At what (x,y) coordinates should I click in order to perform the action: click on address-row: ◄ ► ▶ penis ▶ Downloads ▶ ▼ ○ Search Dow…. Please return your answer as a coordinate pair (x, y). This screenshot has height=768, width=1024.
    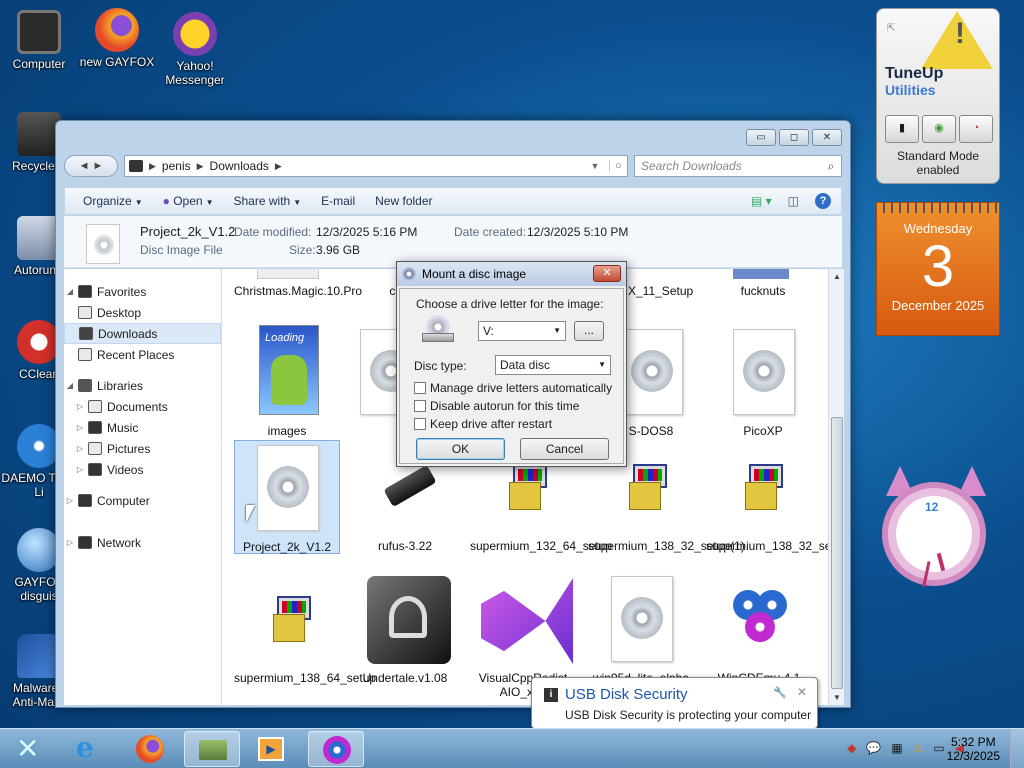
    Looking at the image, I should click on (453, 167).